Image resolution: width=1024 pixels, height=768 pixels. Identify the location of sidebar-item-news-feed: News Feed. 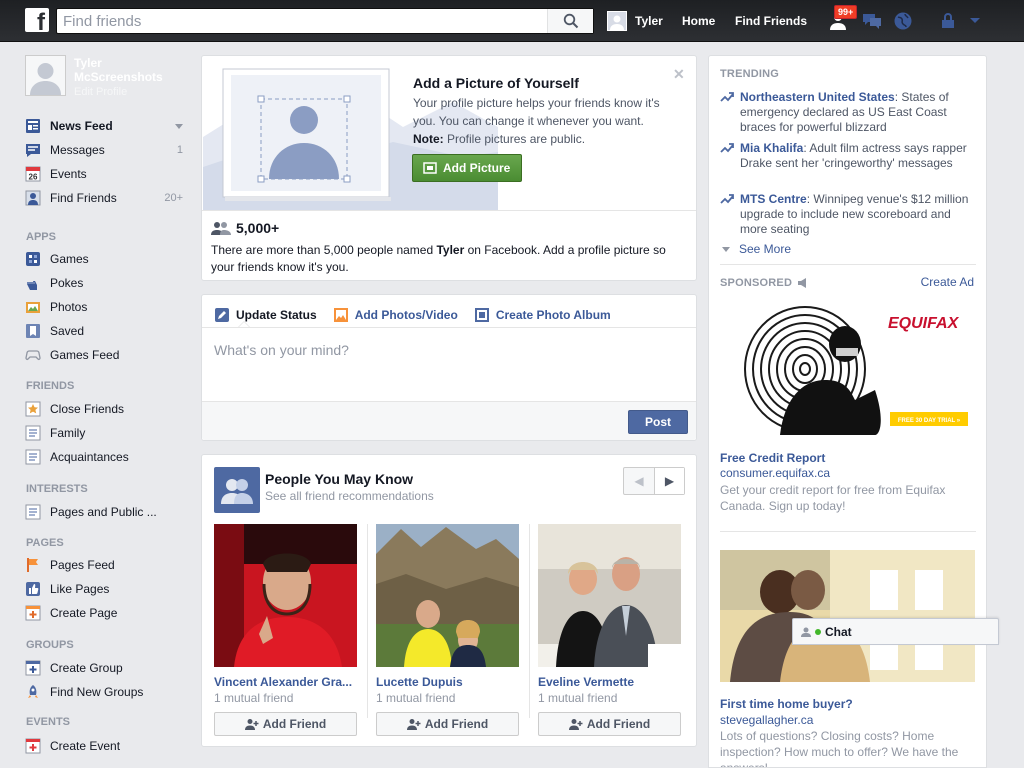
(107, 126).